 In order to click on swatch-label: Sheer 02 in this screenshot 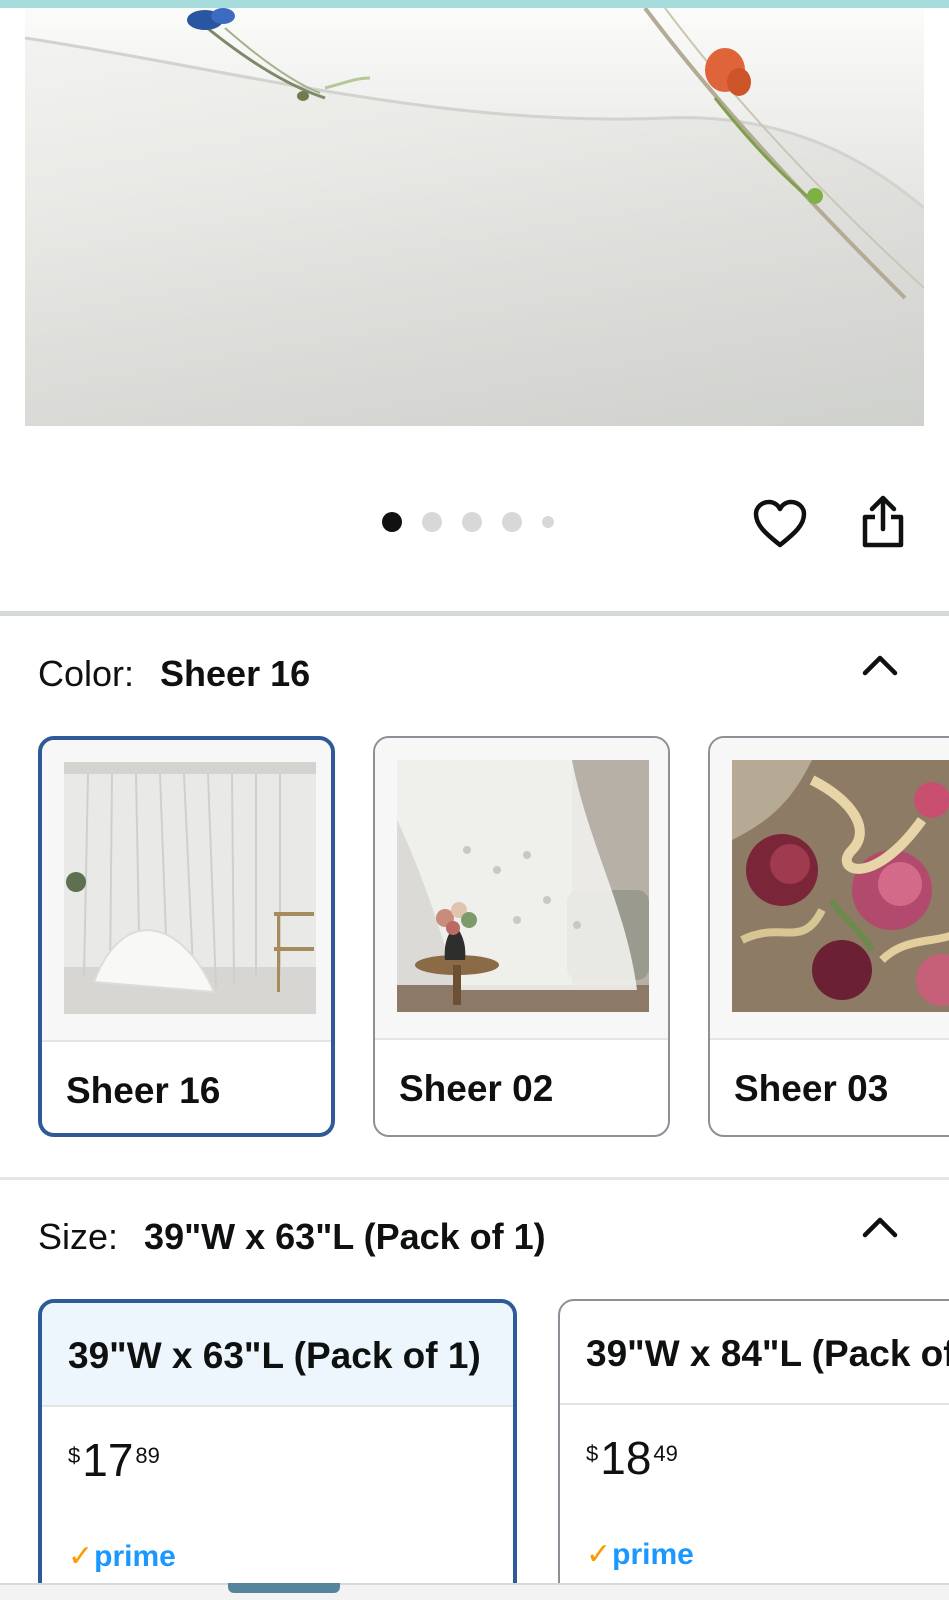, I will do `click(476, 1088)`.